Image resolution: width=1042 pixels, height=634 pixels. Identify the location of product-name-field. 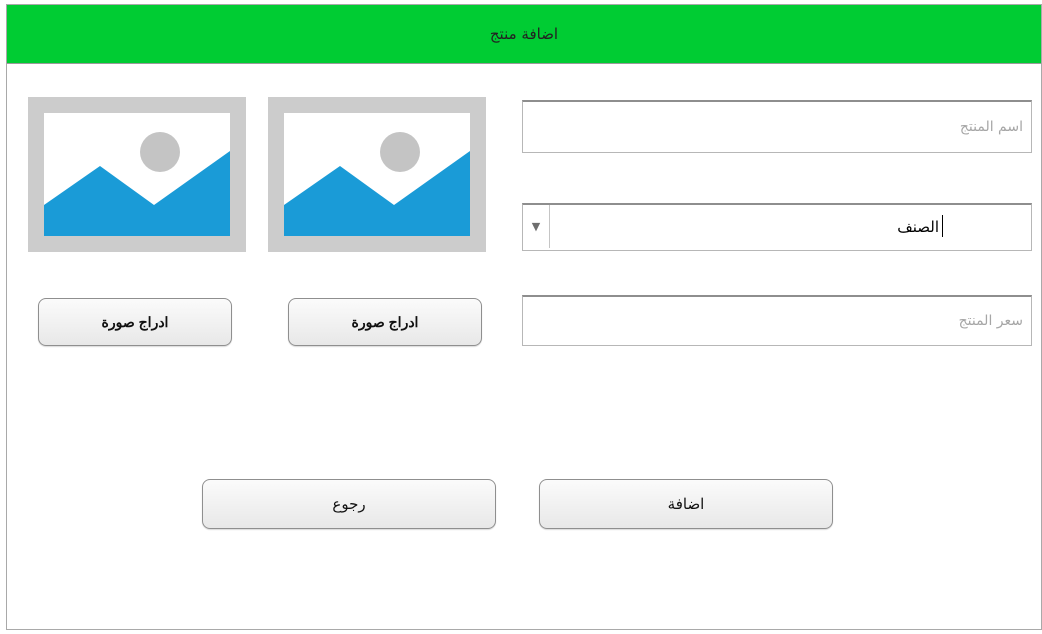
(777, 126).